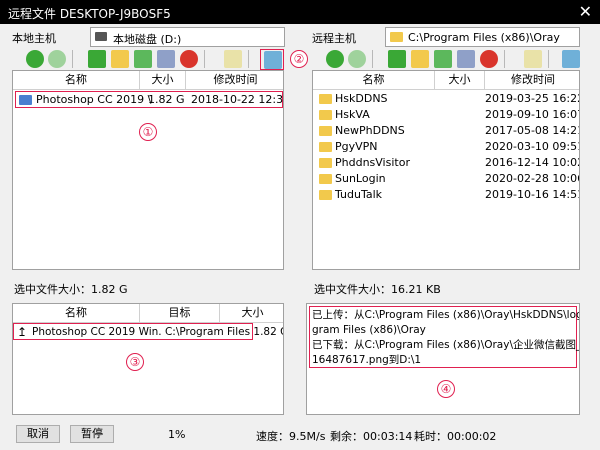 The image size is (600, 450). What do you see at coordinates (94, 99) in the screenshot?
I see `file-name: Photoshop CC 2019 \` at bounding box center [94, 99].